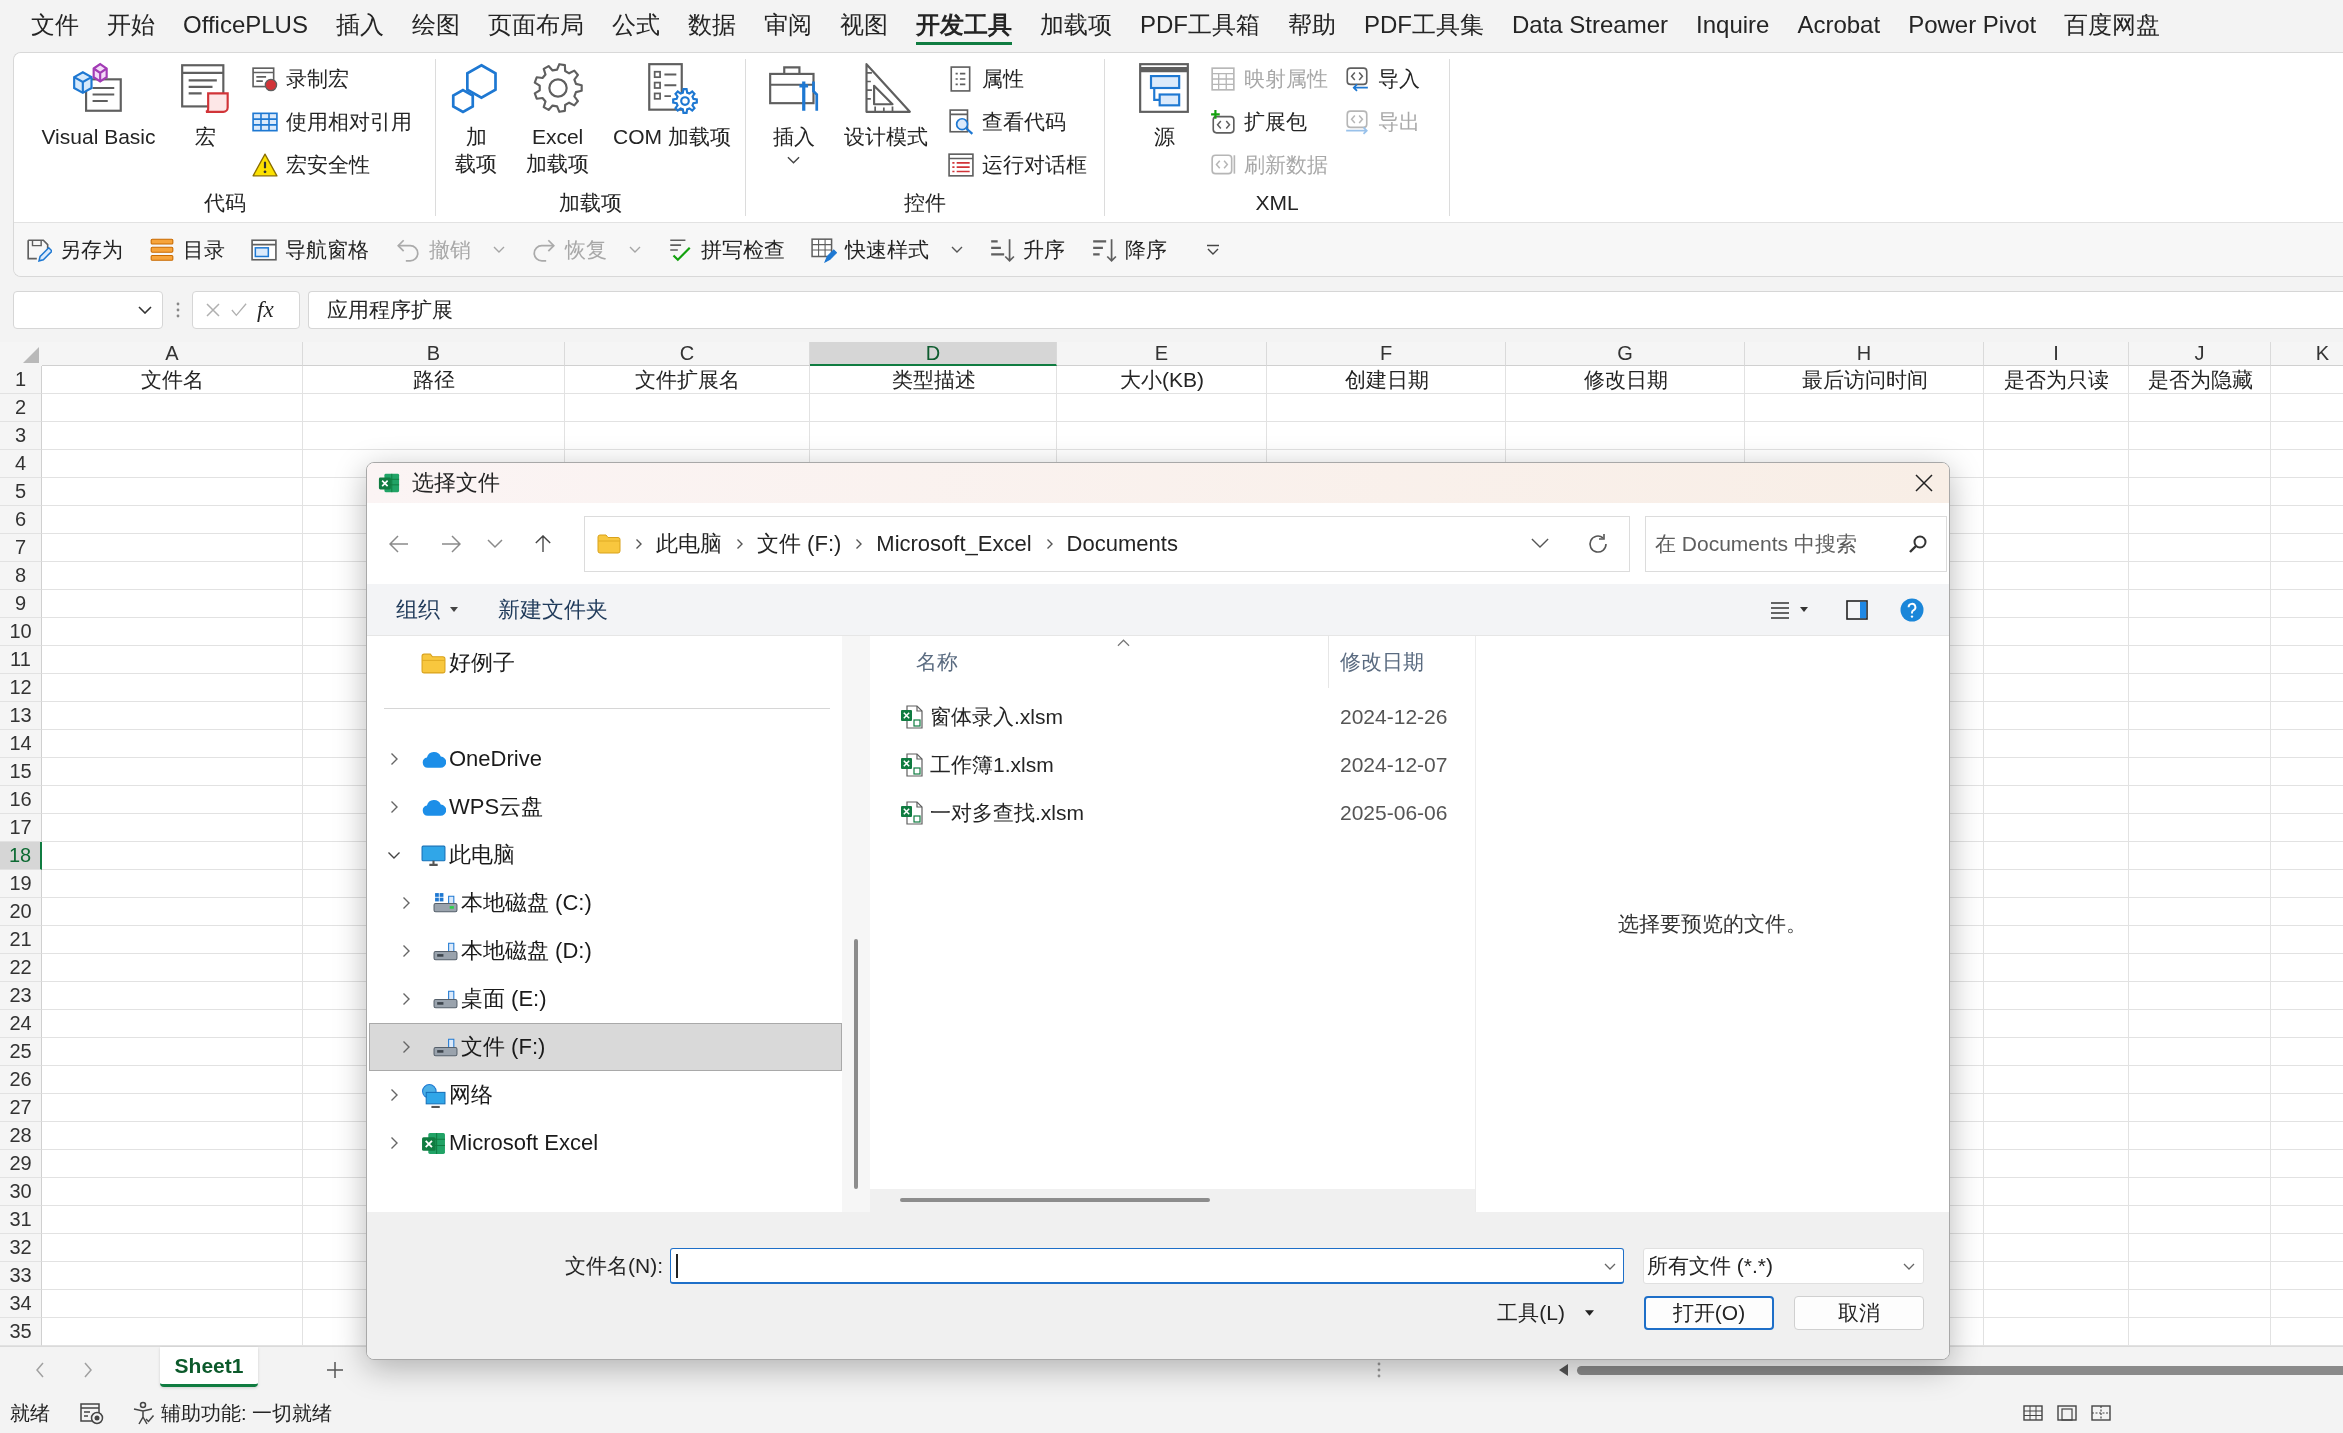  I want to click on check-icon, so click(239, 310).